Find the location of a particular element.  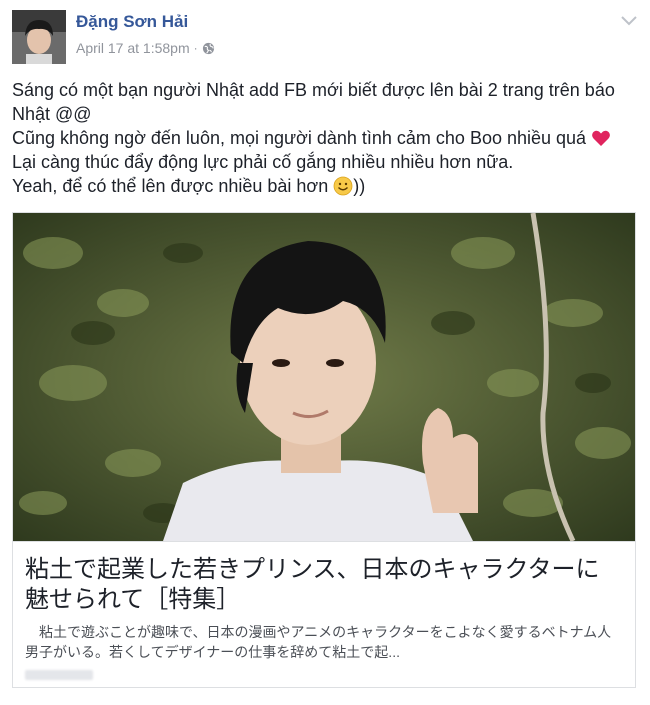

link-preview-title: 粘土で起業した若きプリンス、日本のキャラクターに魅せられて［特集］ is located at coordinates (324, 584).